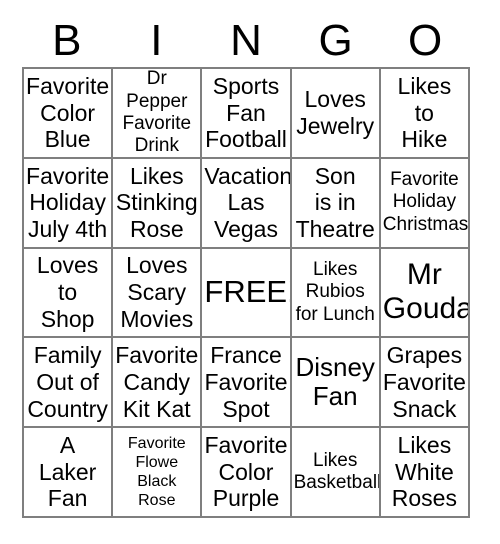 The height and width of the screenshot is (544, 500). I want to click on bingo-cell-label: Favorite Candy Kit Kat, so click(157, 382).